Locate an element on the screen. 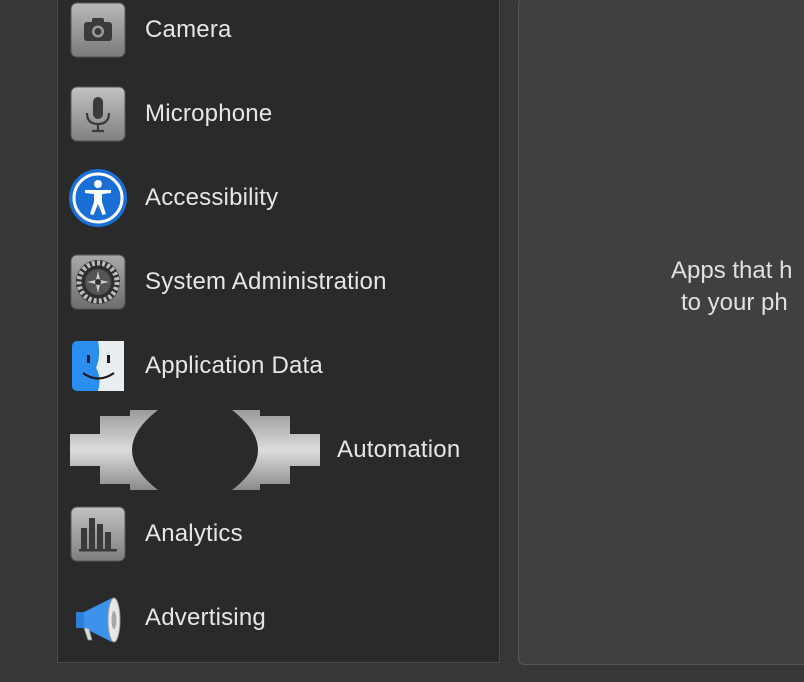  sidebar-item-label: System Administration is located at coordinates (266, 281).